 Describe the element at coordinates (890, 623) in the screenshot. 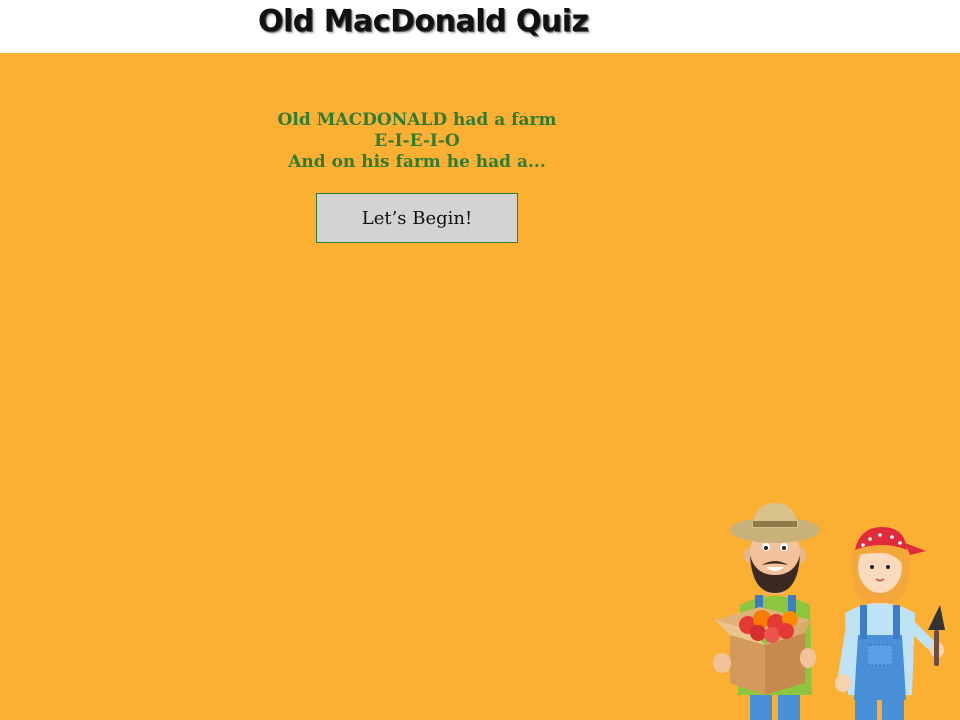

I see `female-farmer-figure` at that location.